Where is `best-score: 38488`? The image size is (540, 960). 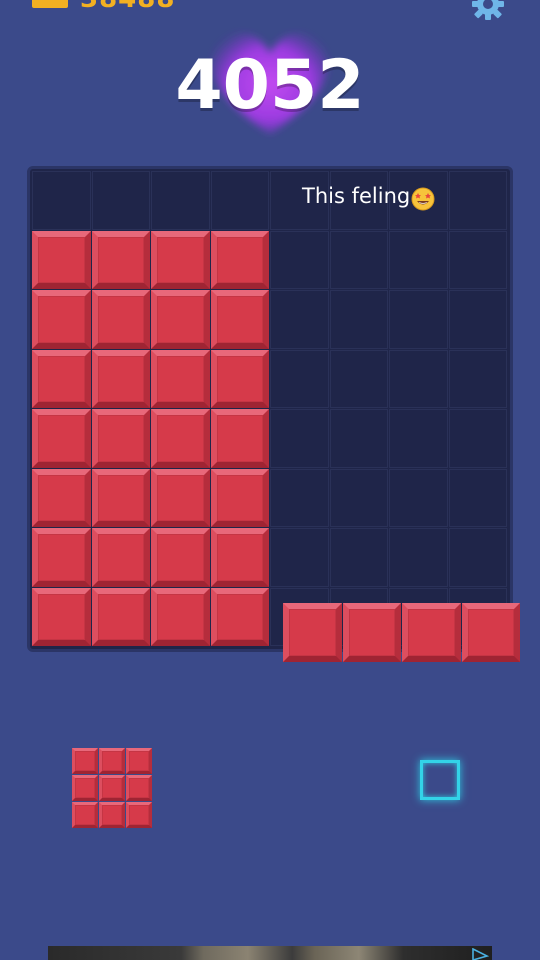 best-score: 38488 is located at coordinates (127, 7).